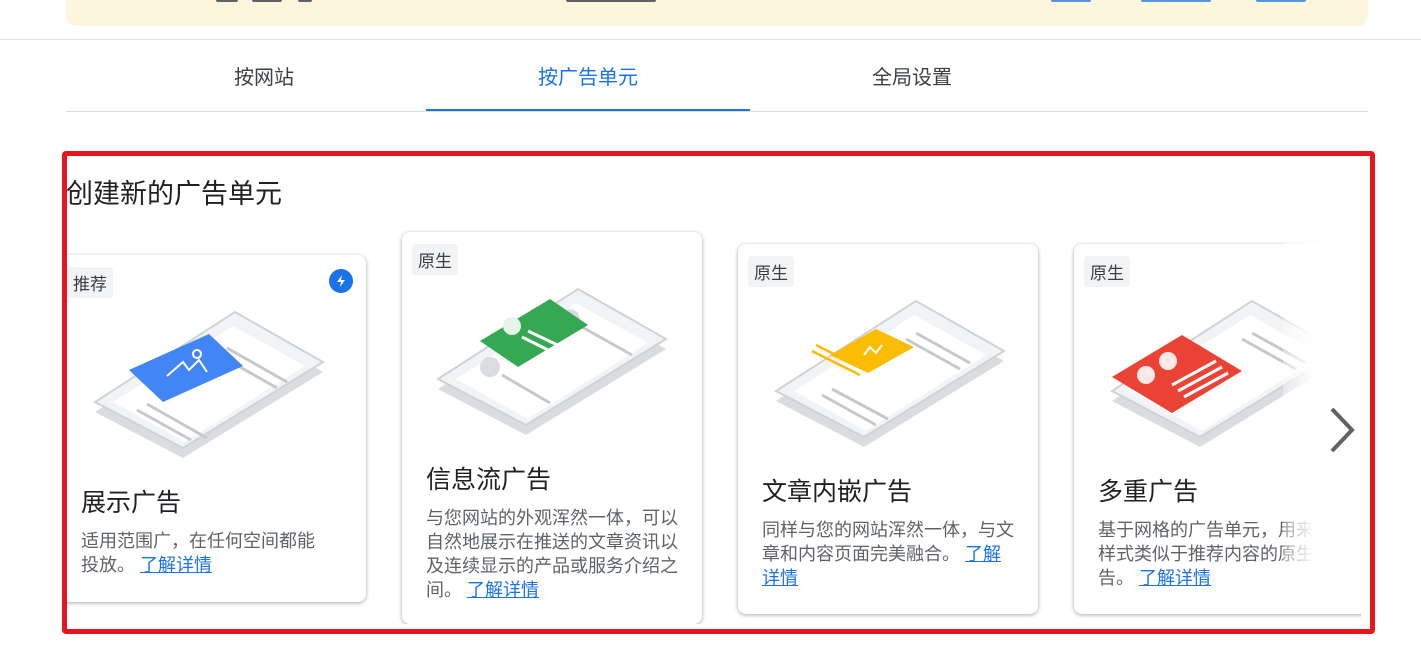 The image size is (1421, 669). Describe the element at coordinates (90, 282) in the screenshot. I see `recommended-badge: 推荐` at that location.